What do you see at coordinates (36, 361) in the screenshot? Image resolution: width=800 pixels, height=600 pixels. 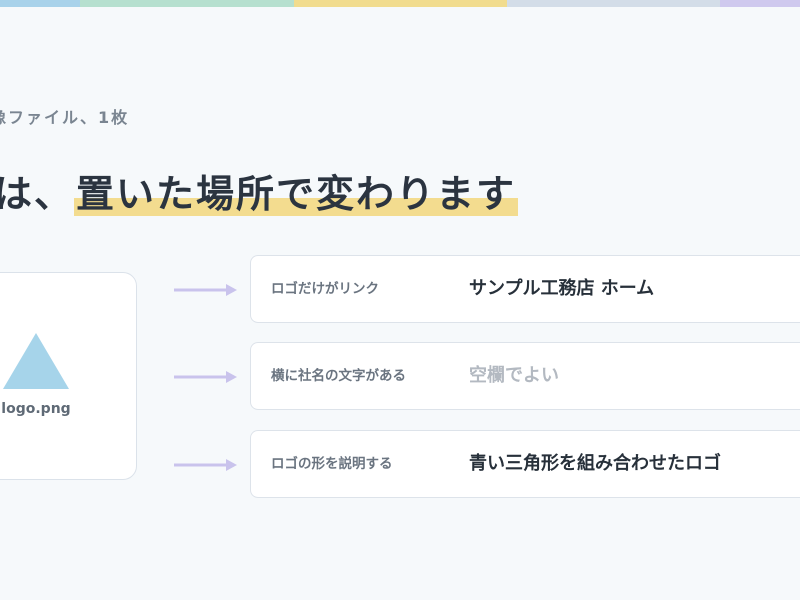 I see `triangle-icon` at bounding box center [36, 361].